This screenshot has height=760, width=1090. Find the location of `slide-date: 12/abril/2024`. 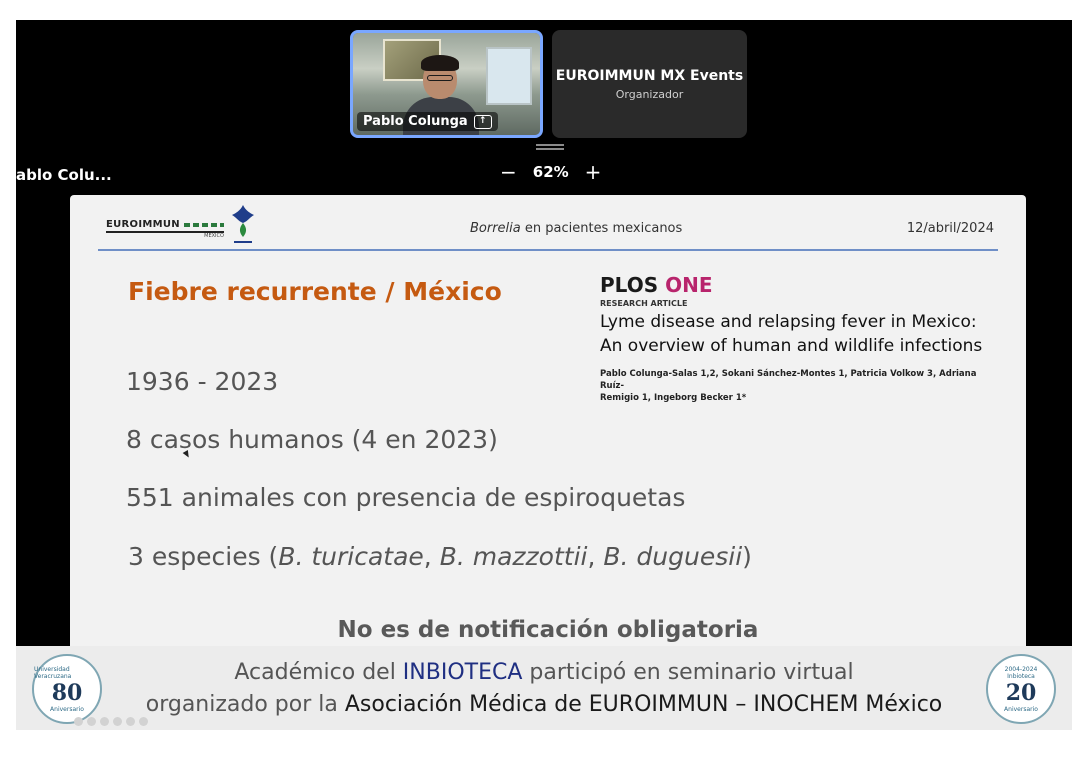

slide-date: 12/abril/2024 is located at coordinates (950, 228).